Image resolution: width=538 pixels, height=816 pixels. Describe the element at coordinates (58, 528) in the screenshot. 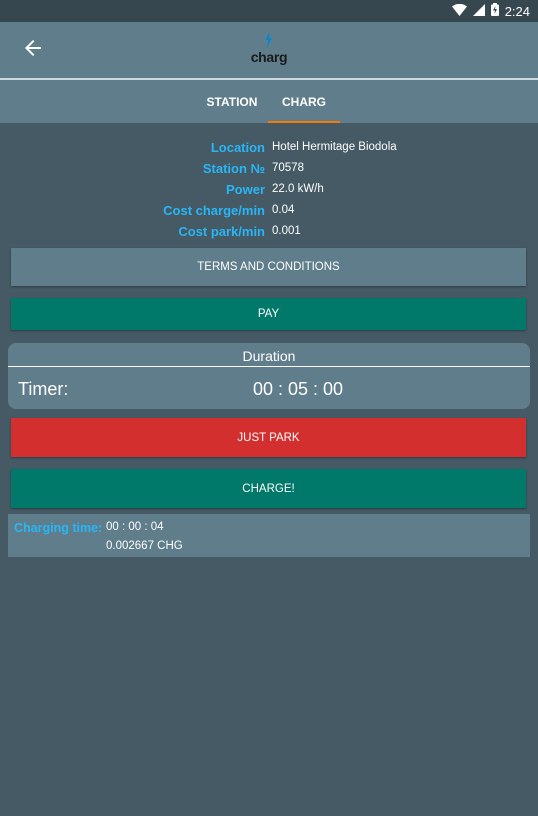

I see `charging-time-label: Charging time:` at that location.